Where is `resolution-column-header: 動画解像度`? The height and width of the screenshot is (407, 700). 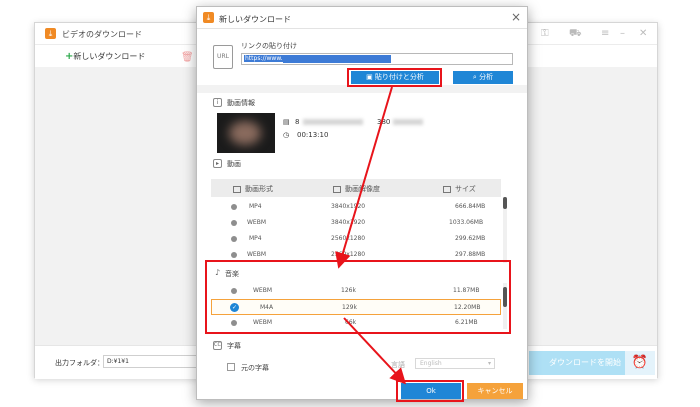 resolution-column-header: 動画解像度 is located at coordinates (356, 189).